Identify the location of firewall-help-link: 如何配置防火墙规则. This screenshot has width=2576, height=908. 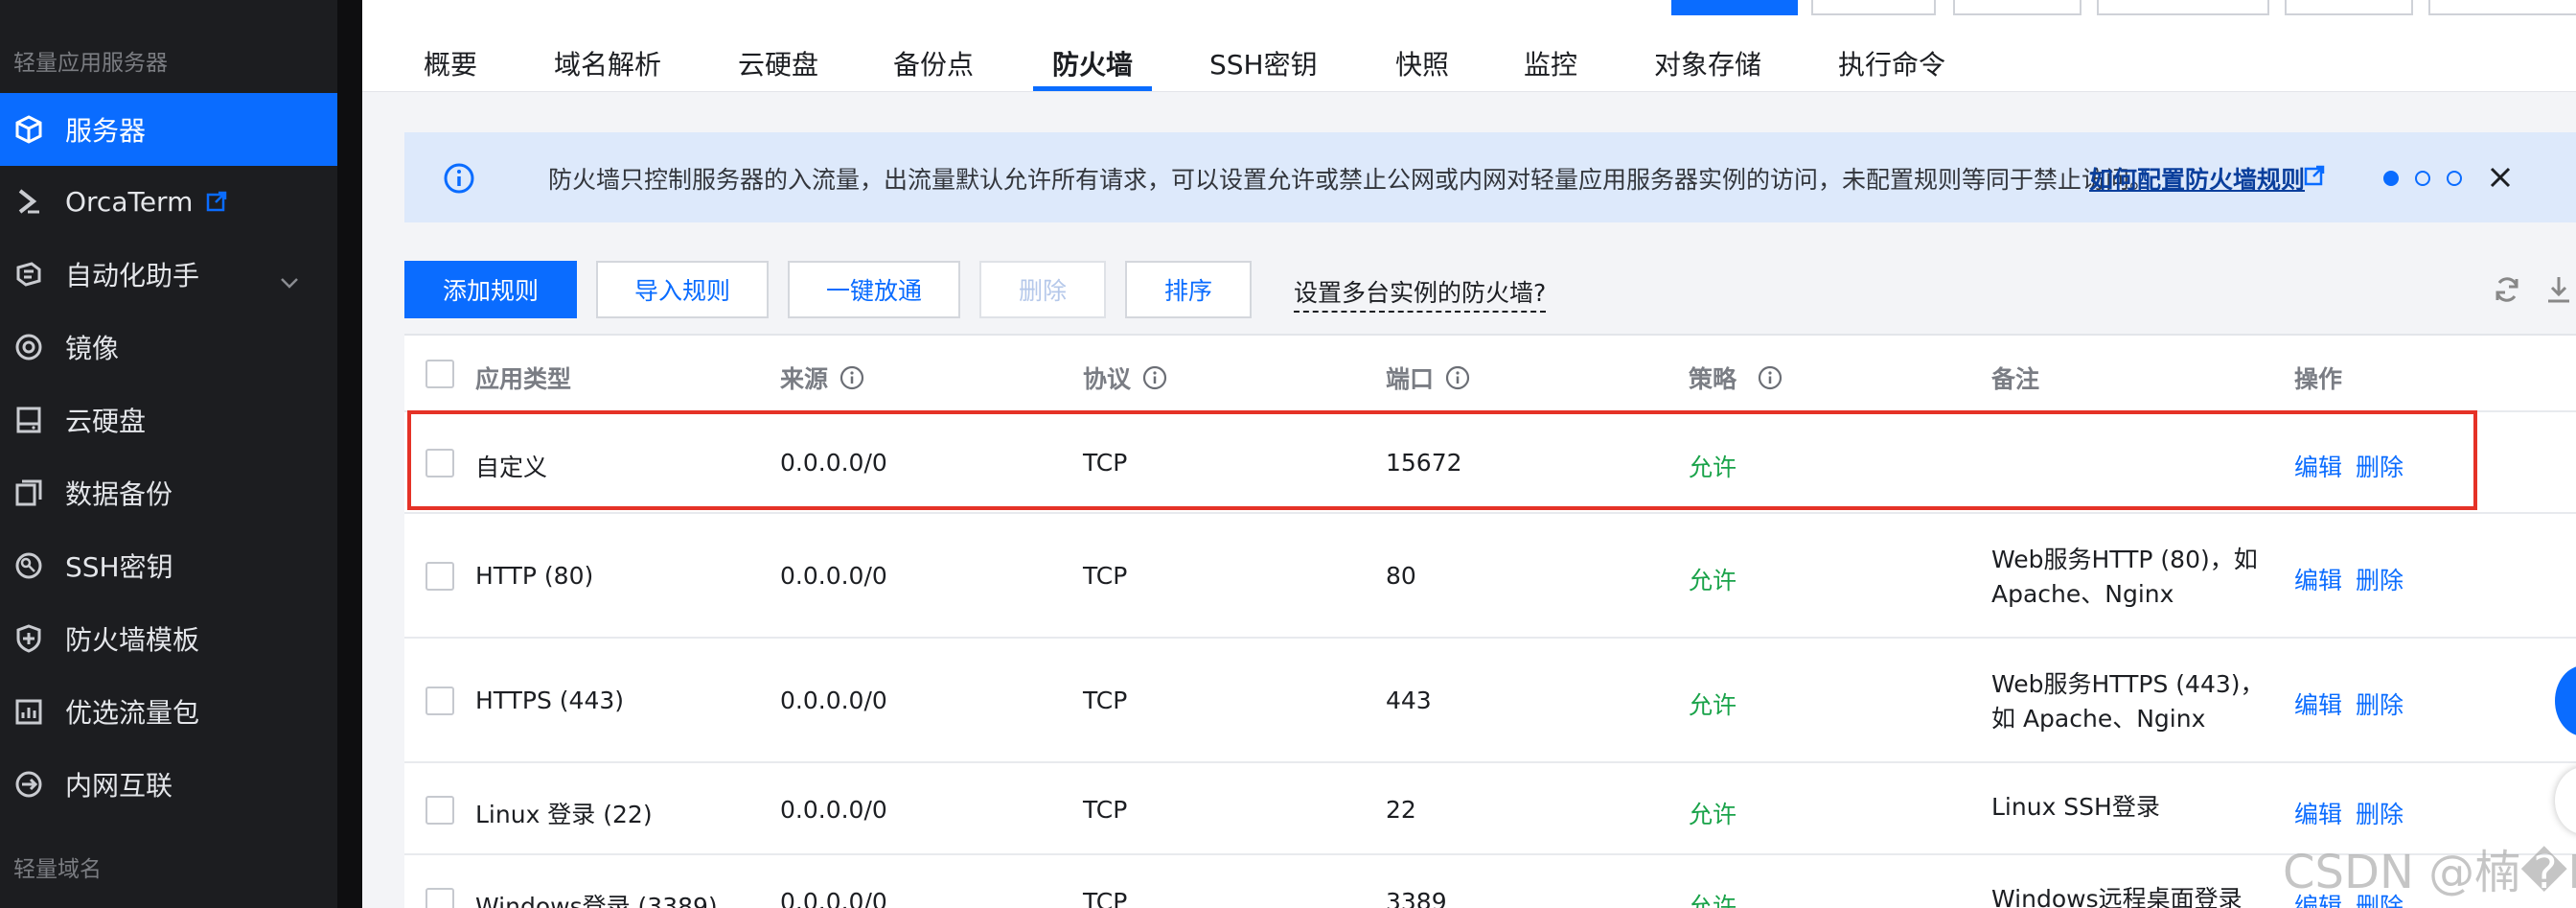
(2197, 178).